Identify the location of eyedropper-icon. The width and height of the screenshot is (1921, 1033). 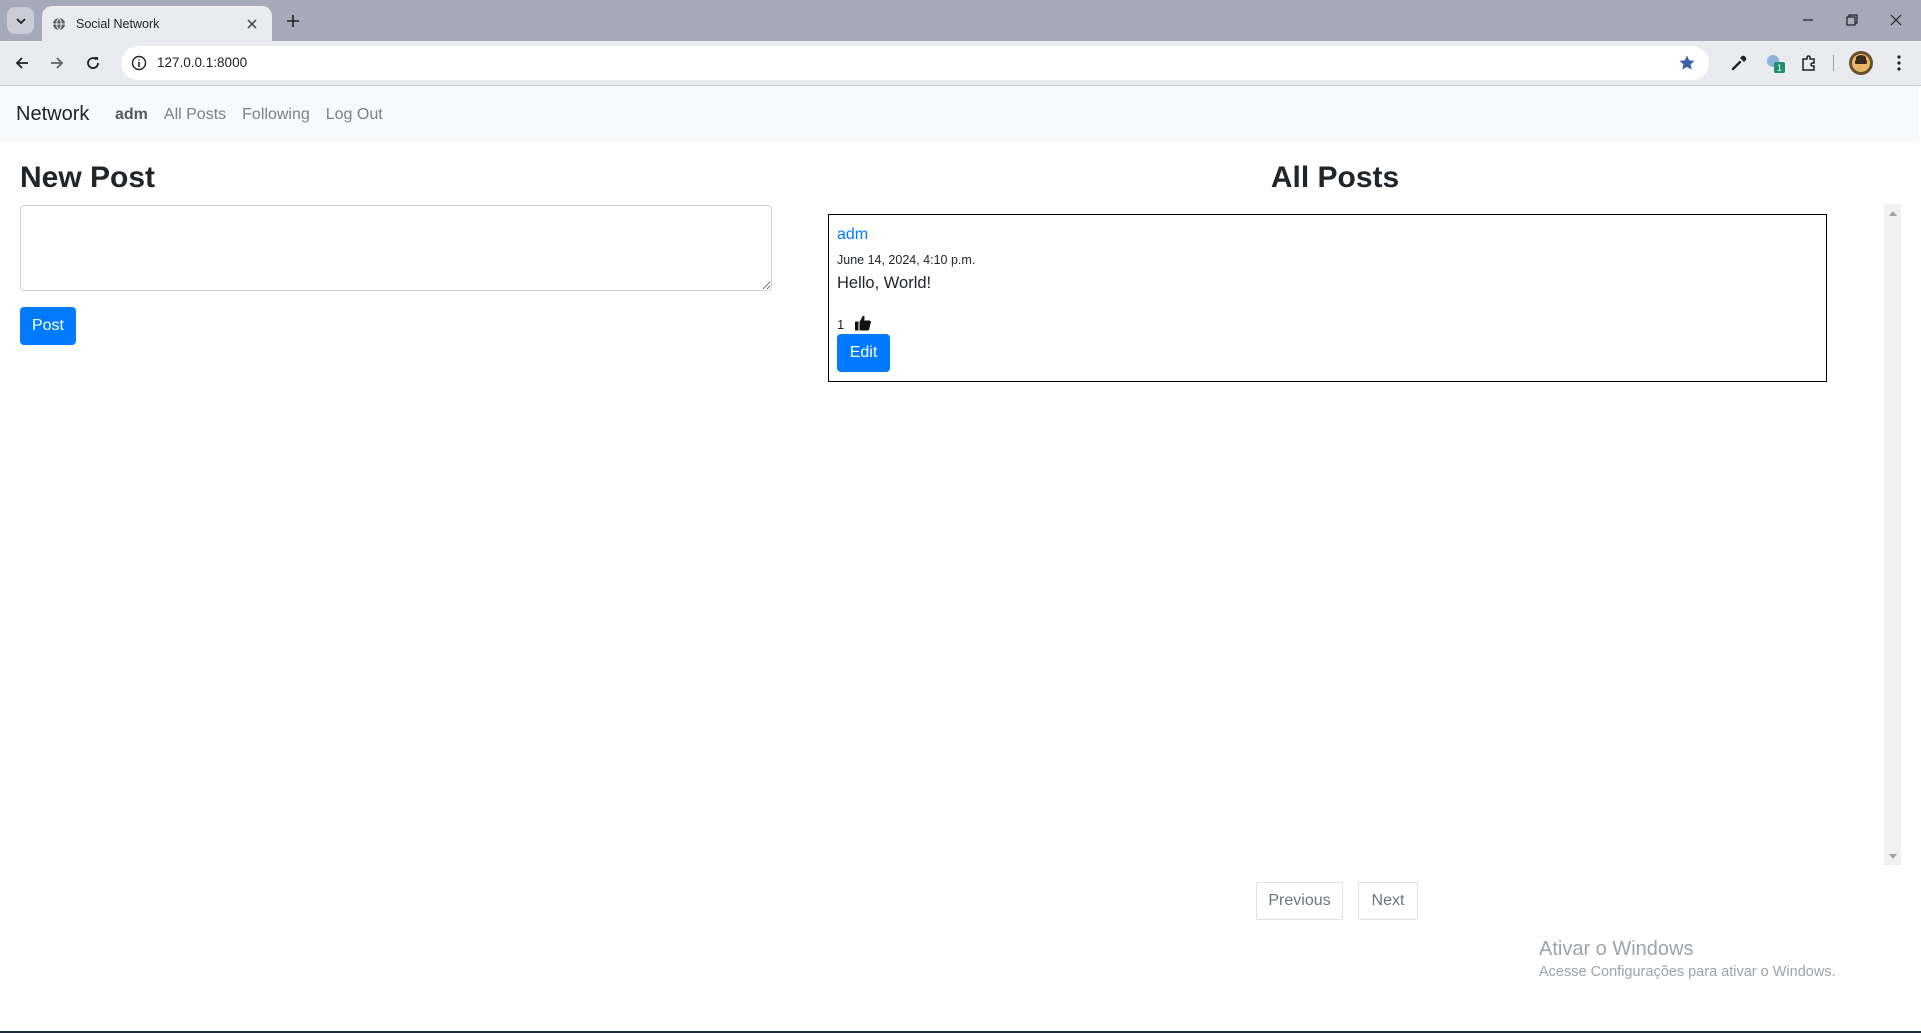
(1739, 63).